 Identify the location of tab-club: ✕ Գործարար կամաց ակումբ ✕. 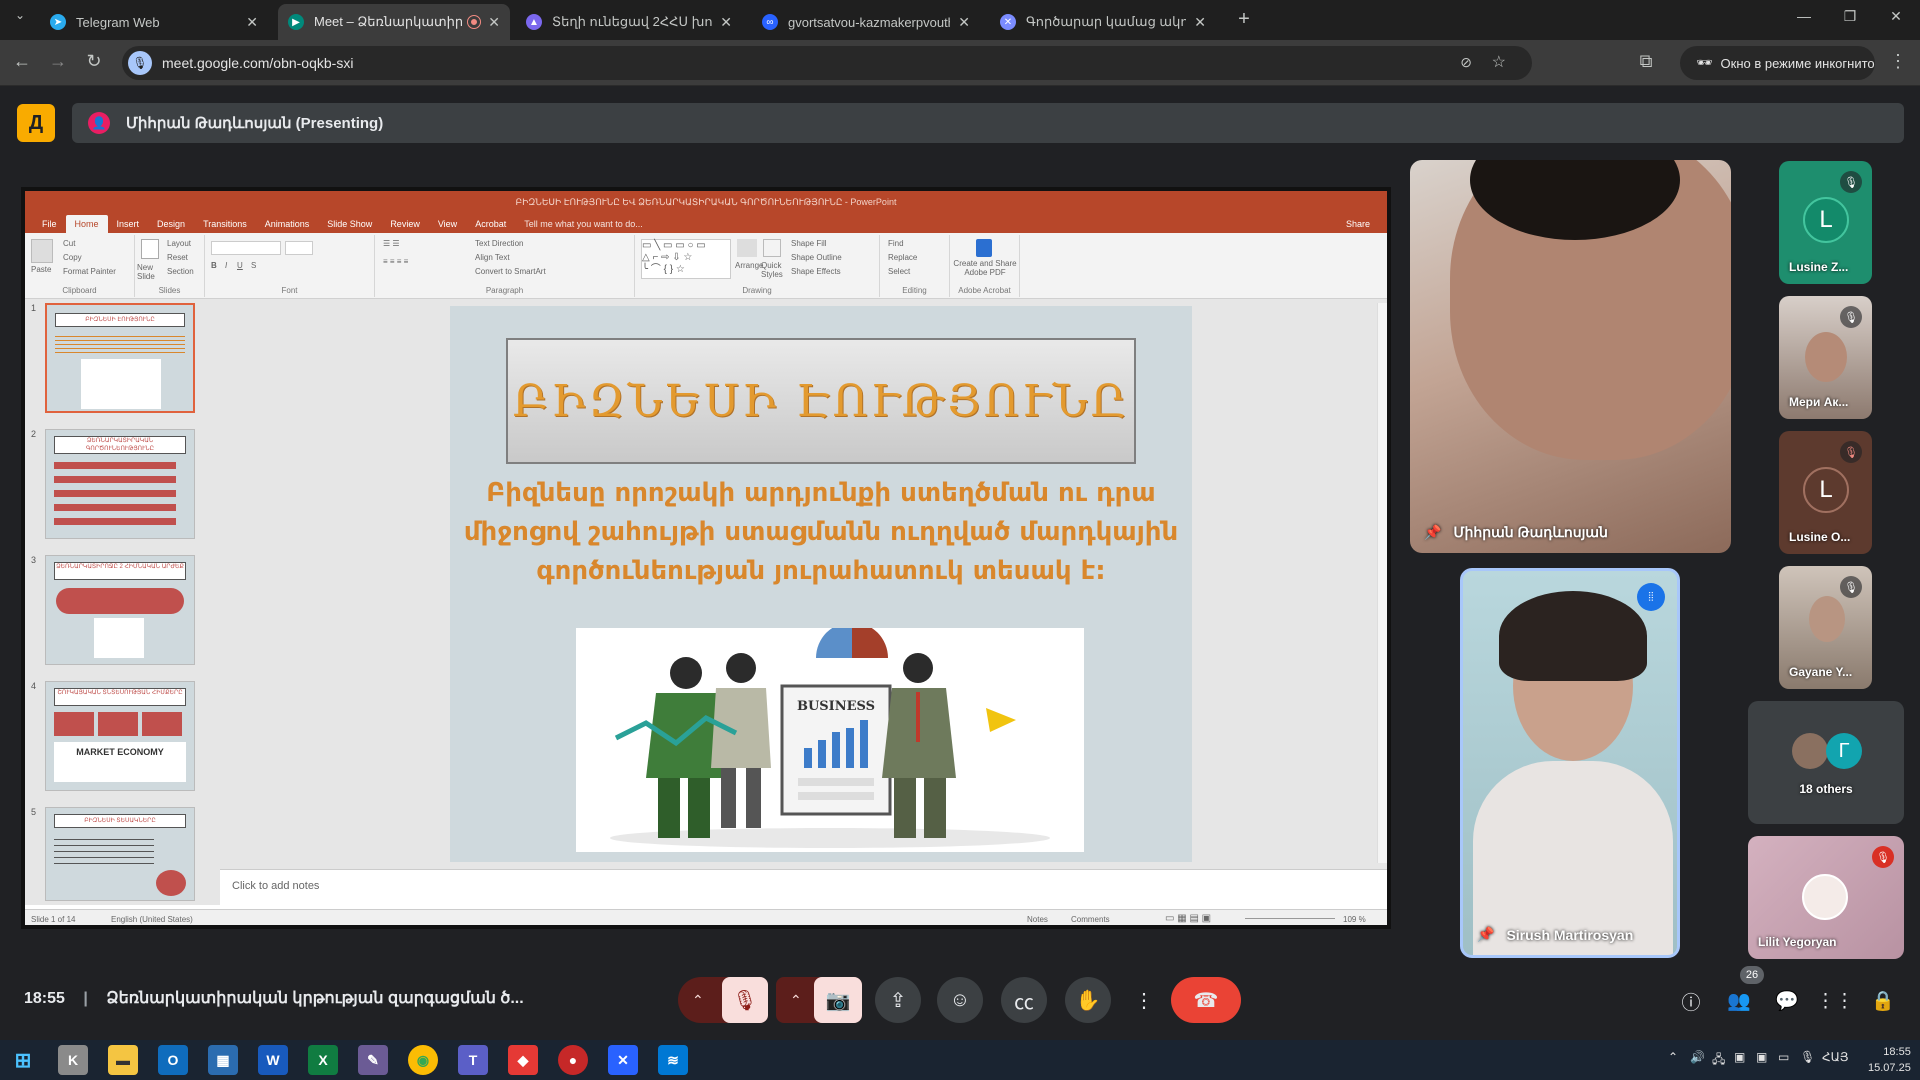
(1103, 22).